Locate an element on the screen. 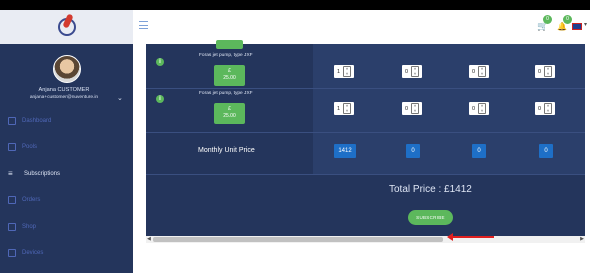 This screenshot has height=273, width=590. horizontal-scrollbar: ◀ ▶ is located at coordinates (365, 239).